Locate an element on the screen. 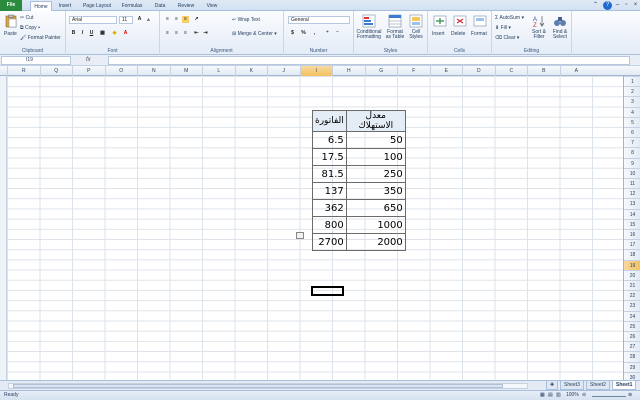 This screenshot has width=640, height=400. align-bottom-icon: ≡ is located at coordinates (185, 19).